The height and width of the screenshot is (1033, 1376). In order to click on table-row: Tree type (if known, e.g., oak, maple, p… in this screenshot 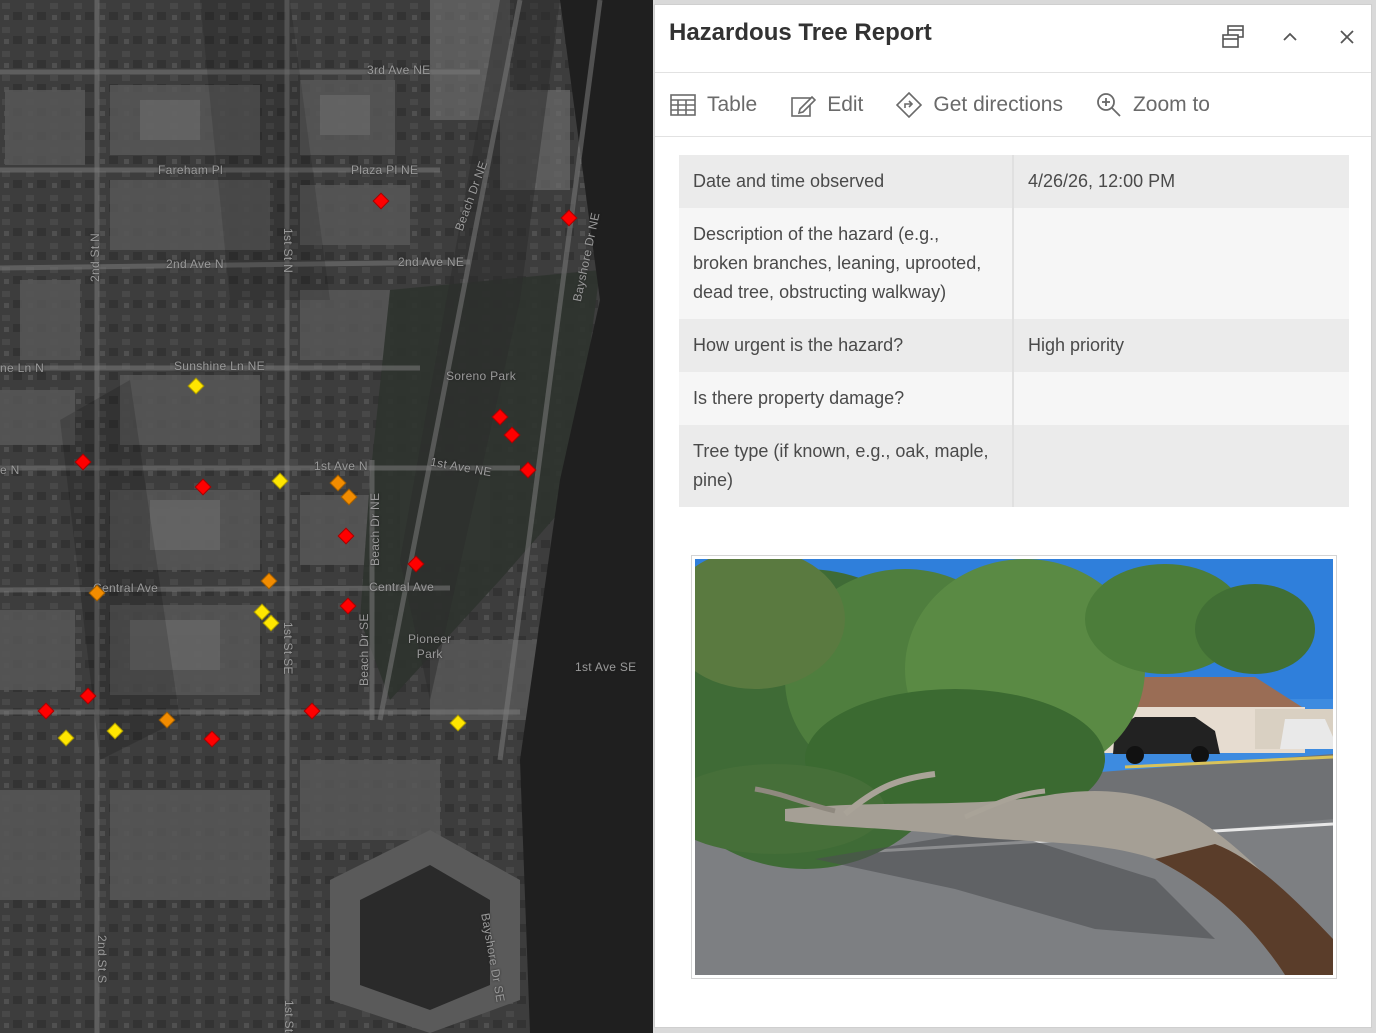, I will do `click(1014, 466)`.